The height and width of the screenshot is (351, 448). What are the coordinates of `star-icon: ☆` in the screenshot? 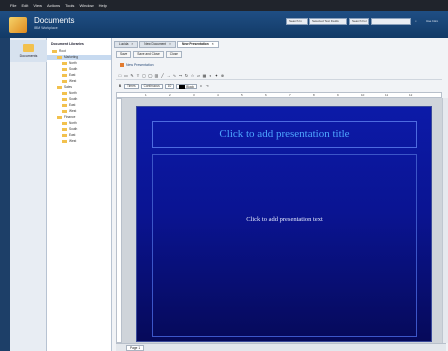 It's located at (192, 75).